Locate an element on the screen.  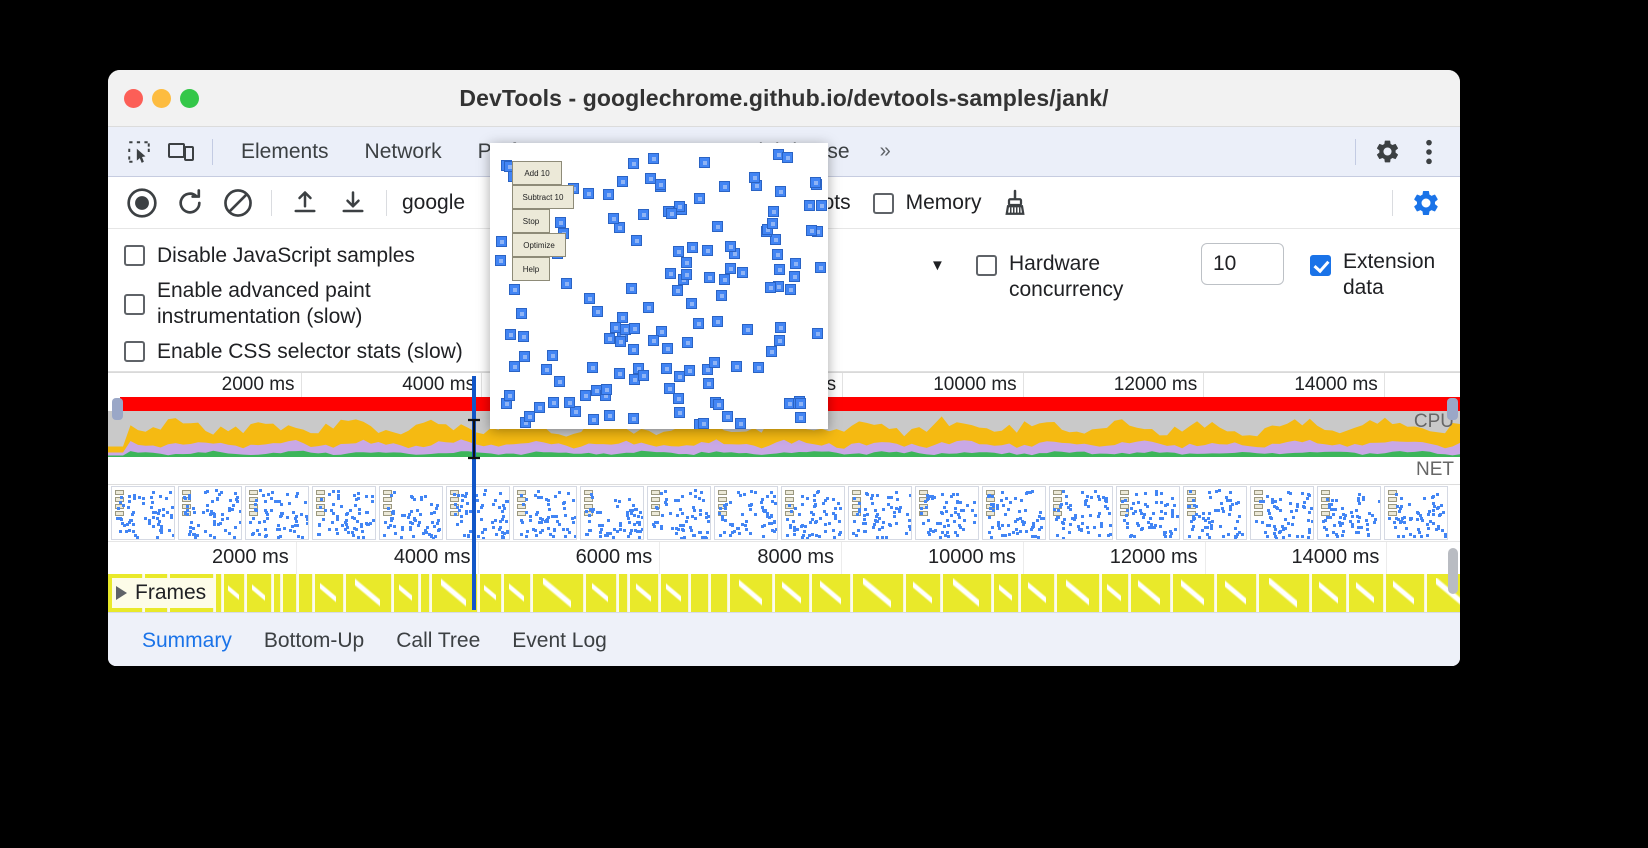
frames-track-header: Frames is located at coordinates (164, 593).